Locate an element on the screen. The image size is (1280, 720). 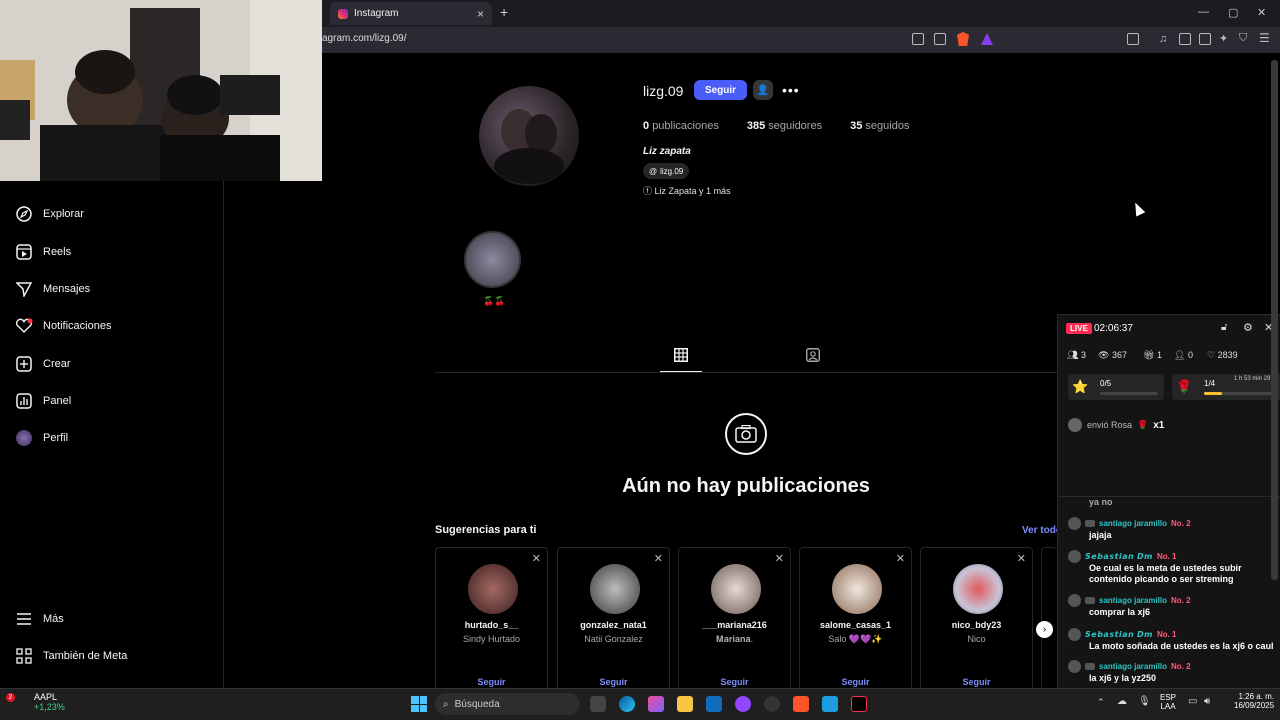
sidebar-item-tambien-de-meta: También de Meta is located at coordinates (71, 656).